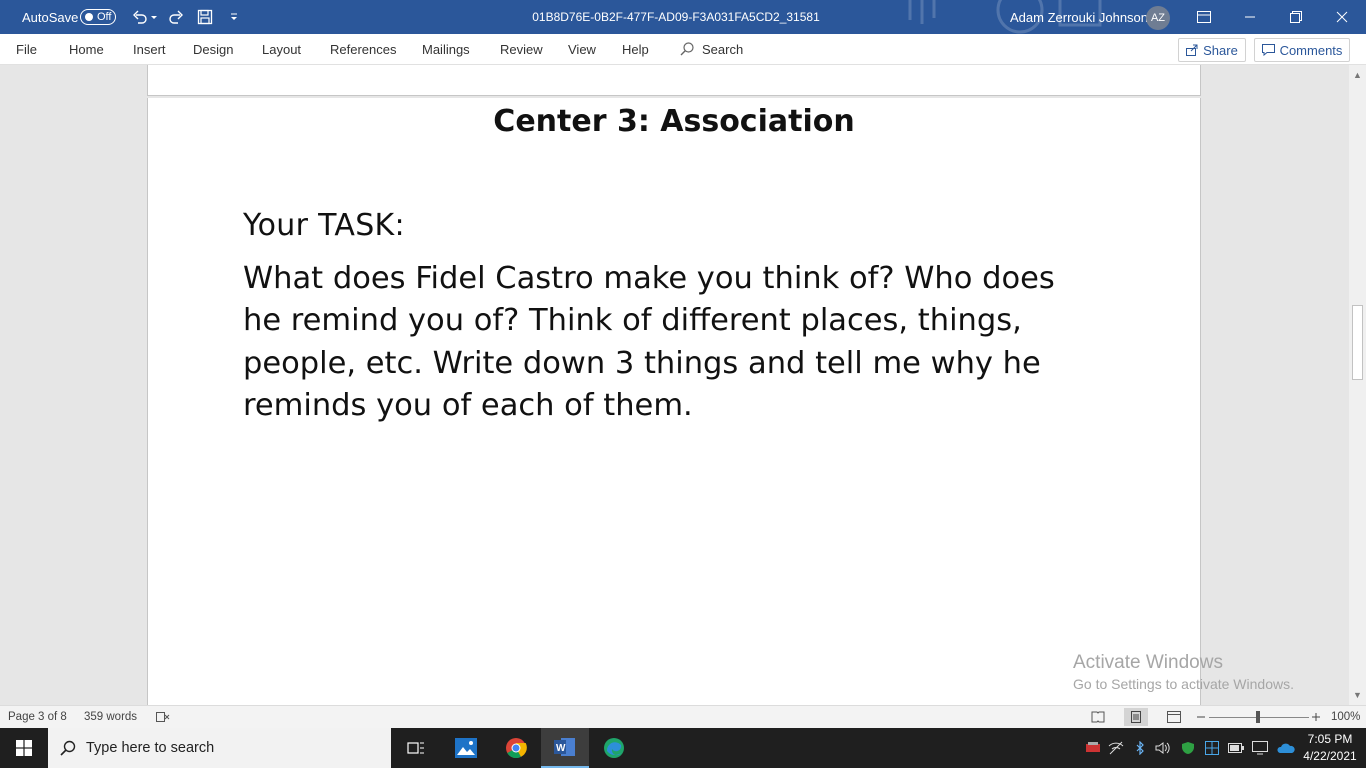  What do you see at coordinates (1345, 717) in the screenshot?
I see `zoom-level: 100%` at bounding box center [1345, 717].